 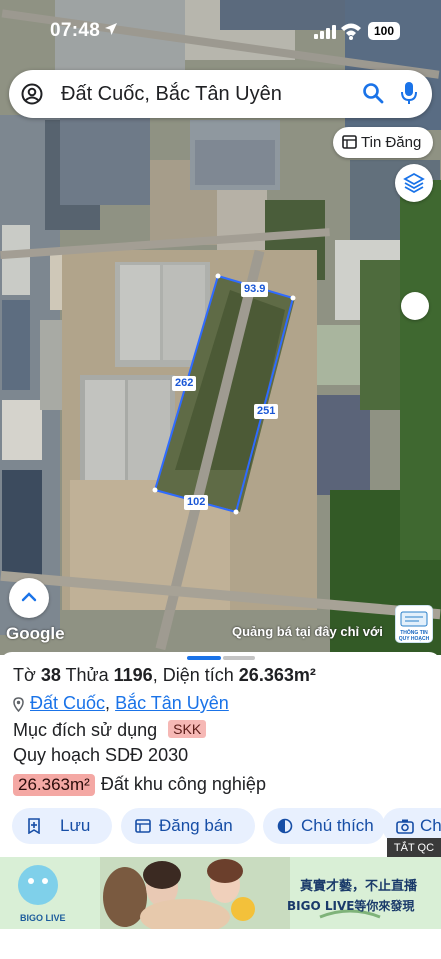 I want to click on layers-icon, so click(x=414, y=183).